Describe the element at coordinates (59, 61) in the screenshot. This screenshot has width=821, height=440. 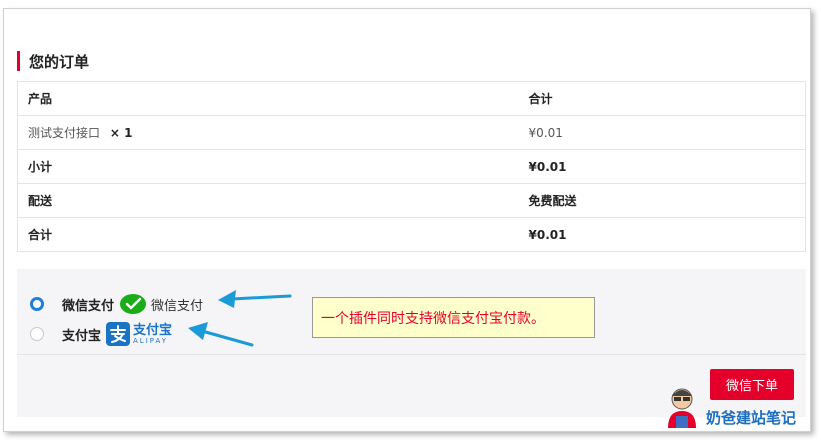
I see `page-title: 您的订单` at that location.